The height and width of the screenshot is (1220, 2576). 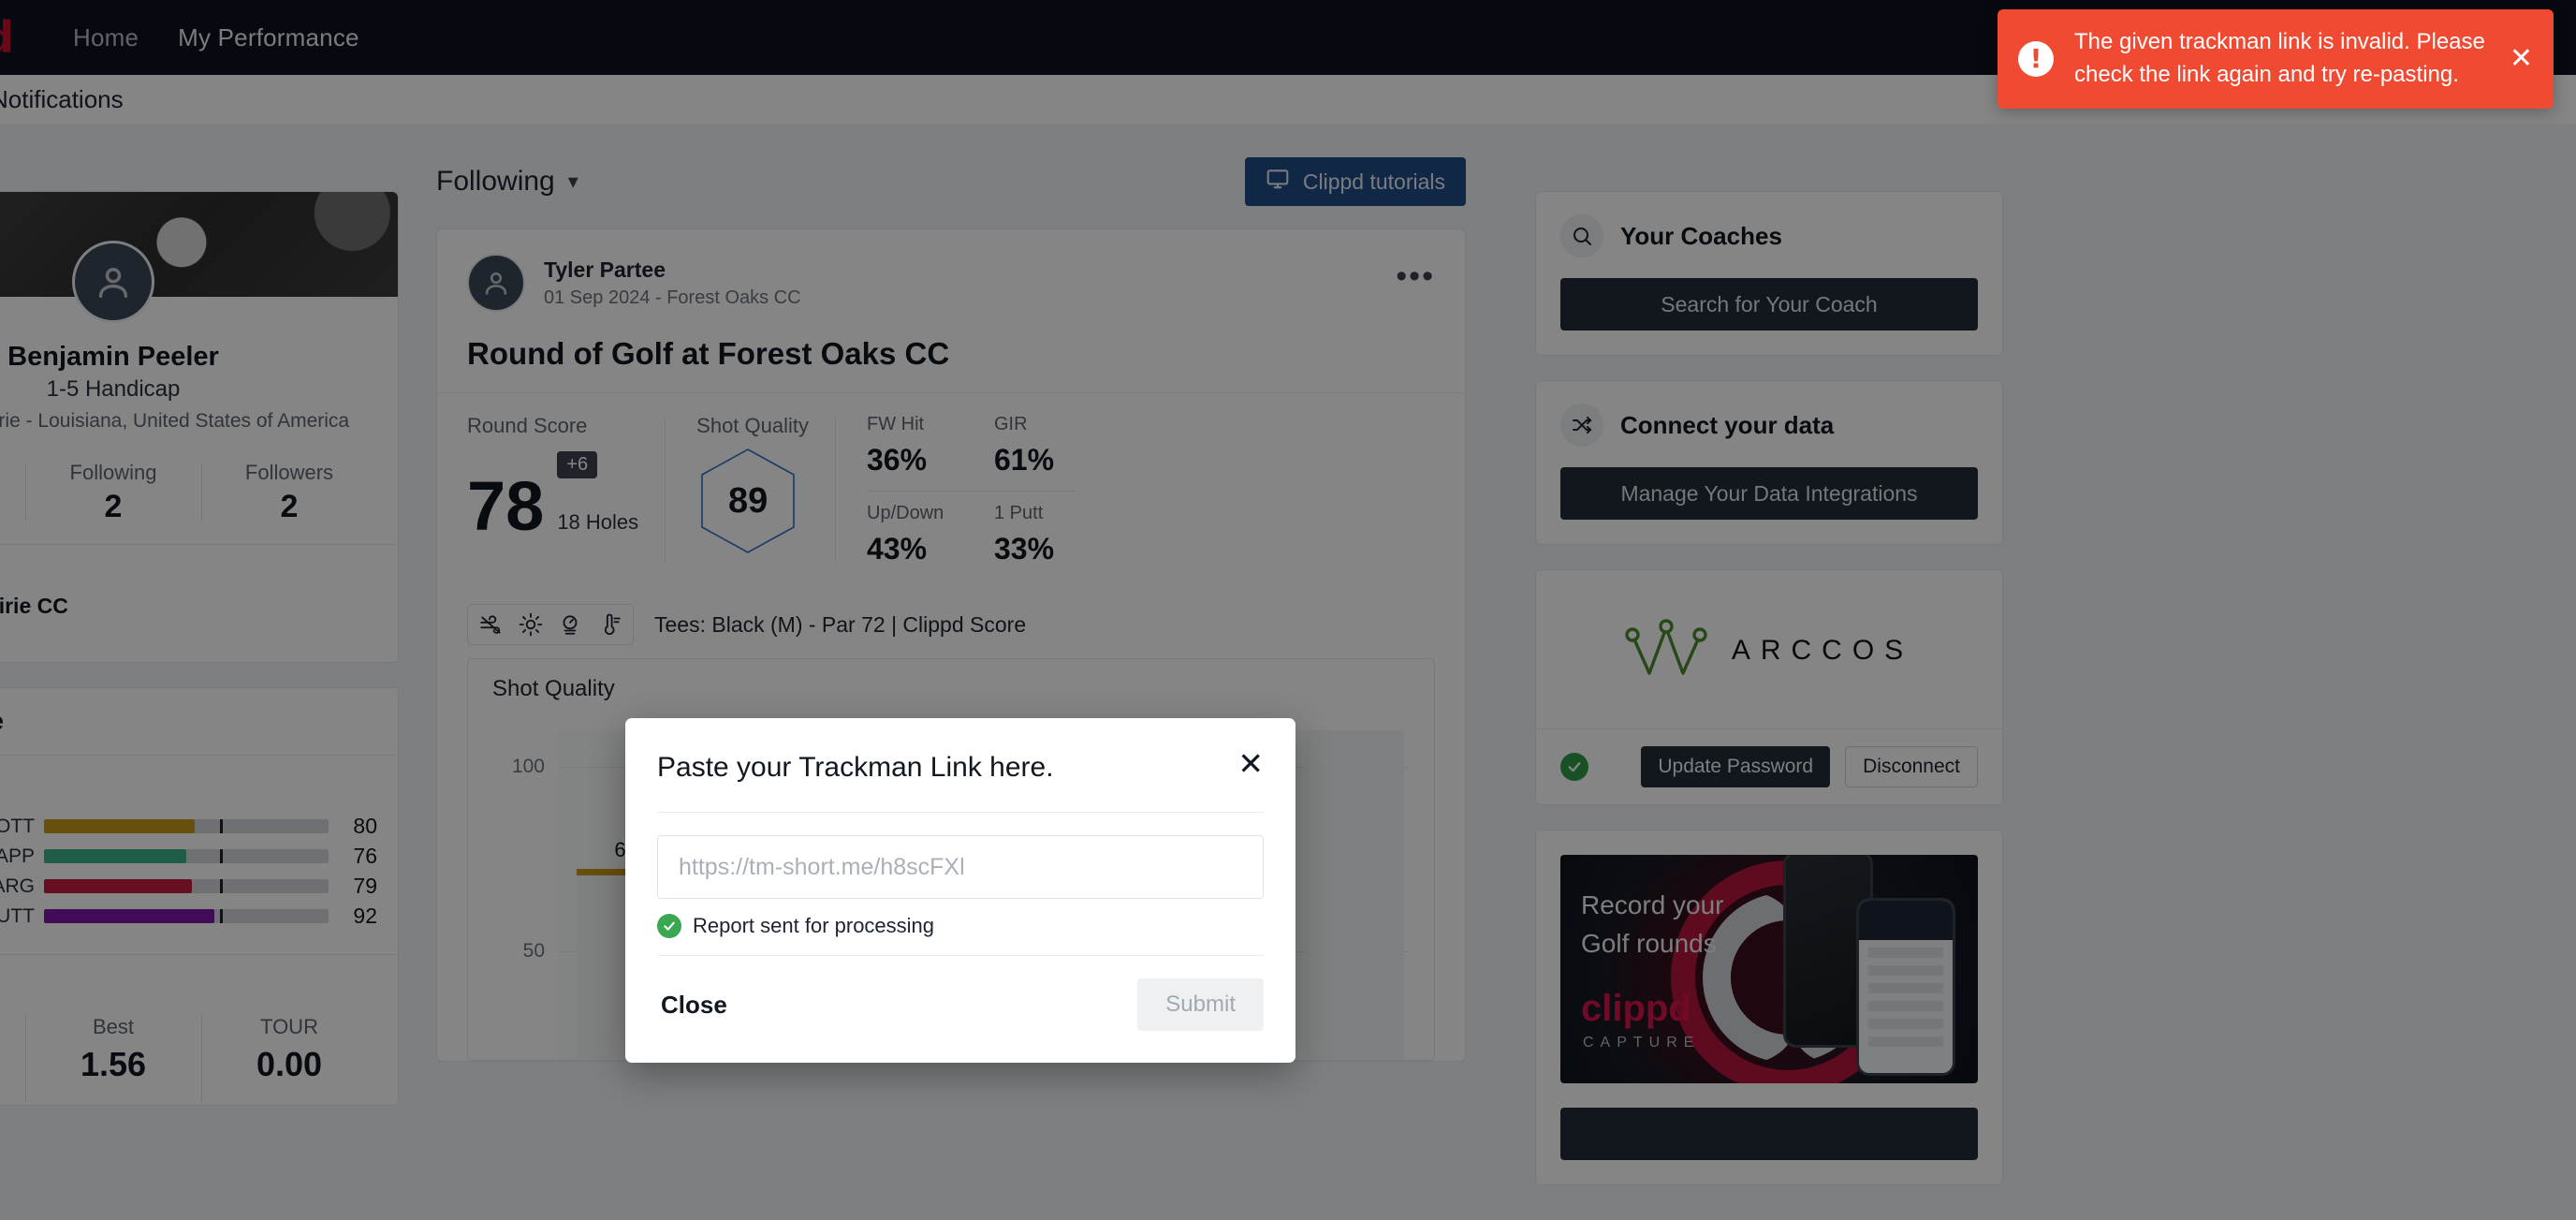 I want to click on modal-header: Paste your Trackman Link here. ✕, so click(x=961, y=765).